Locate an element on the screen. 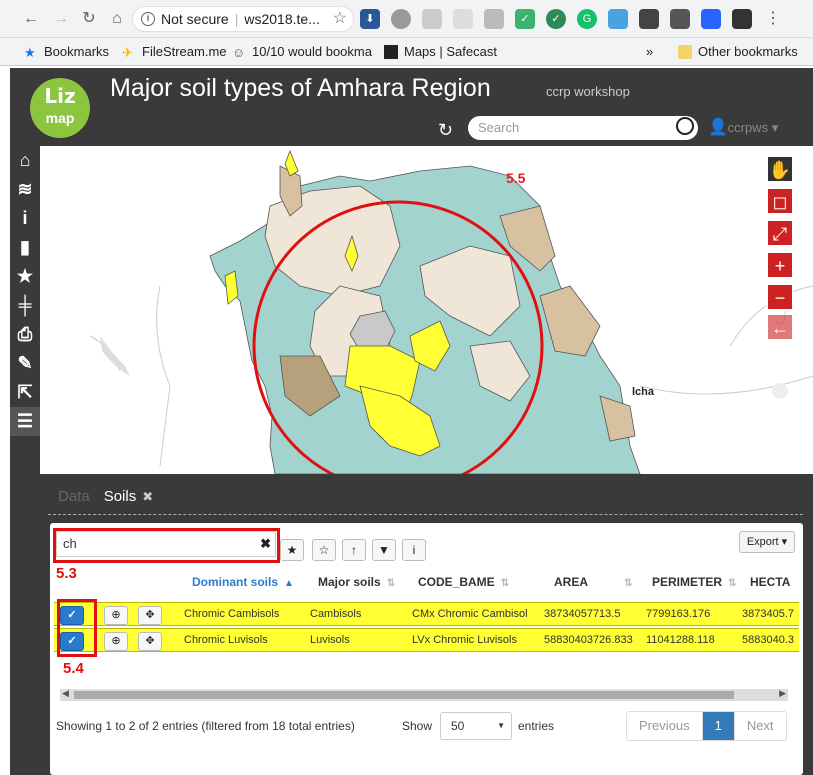  zoom-in-icon: + is located at coordinates (780, 265).